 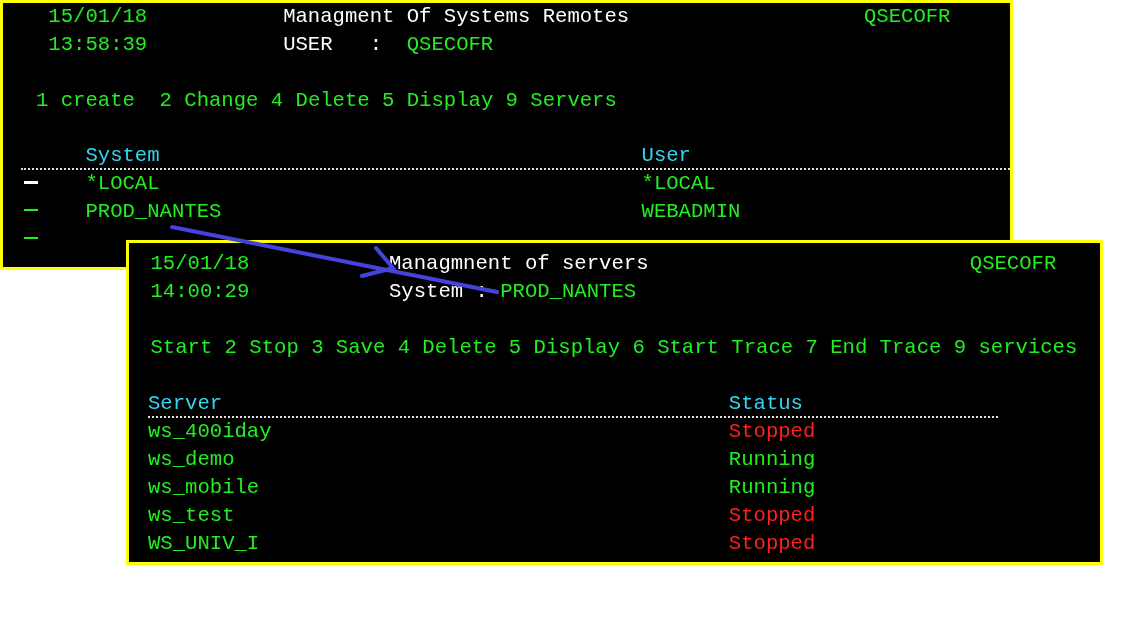 What do you see at coordinates (666, 156) in the screenshot?
I see `column-header: User` at bounding box center [666, 156].